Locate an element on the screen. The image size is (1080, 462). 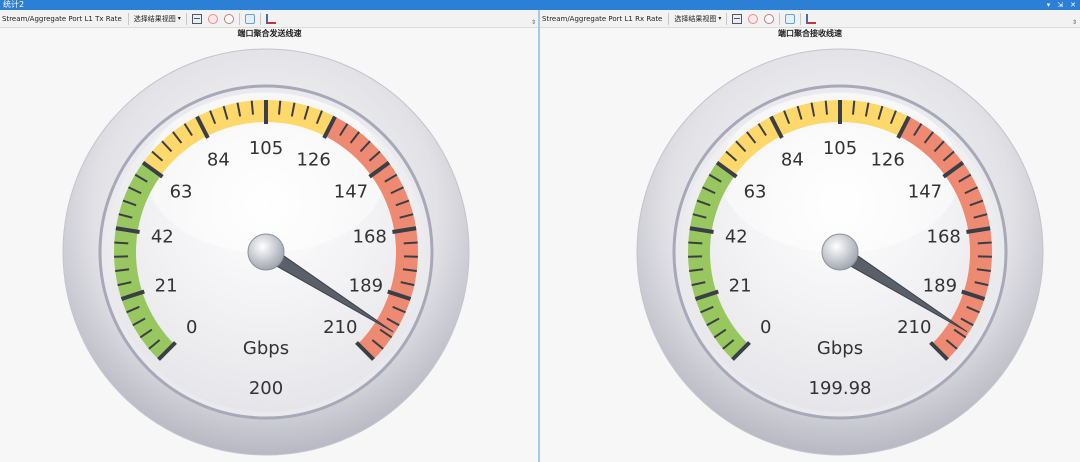
statistic-name: Stream/Aggregate Port L1 Rx Rate is located at coordinates (603, 19).